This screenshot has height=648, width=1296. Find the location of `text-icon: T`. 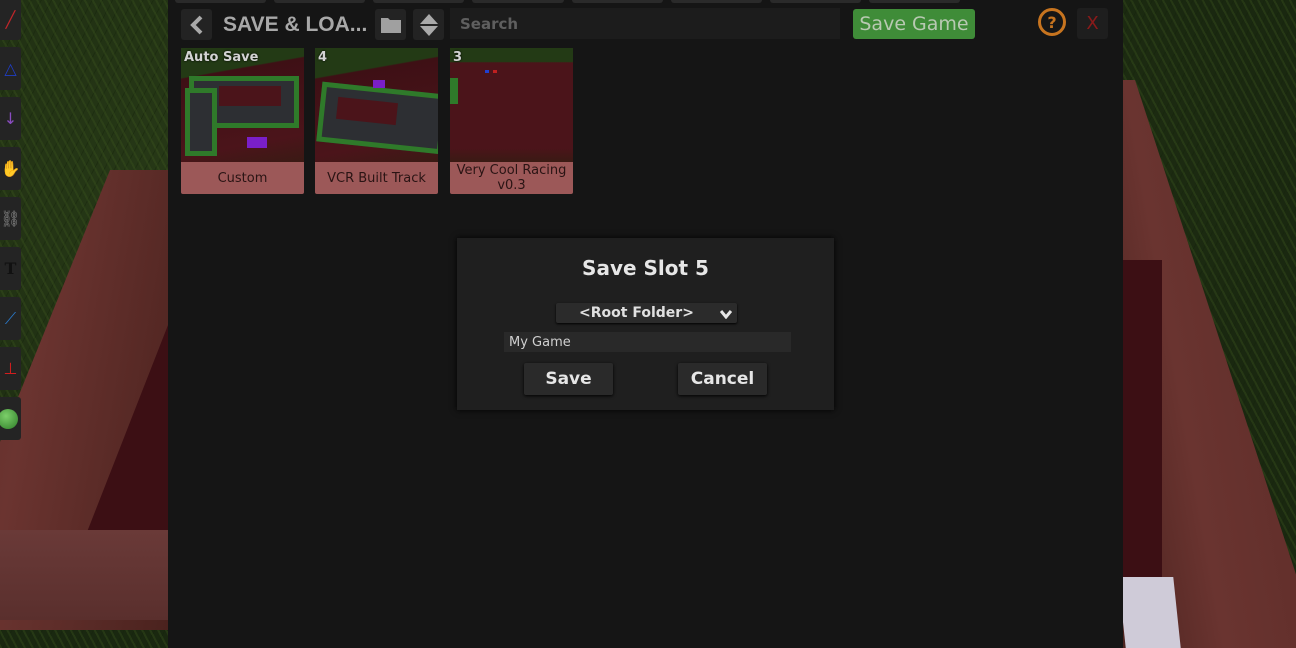

text-icon: T is located at coordinates (10, 268).